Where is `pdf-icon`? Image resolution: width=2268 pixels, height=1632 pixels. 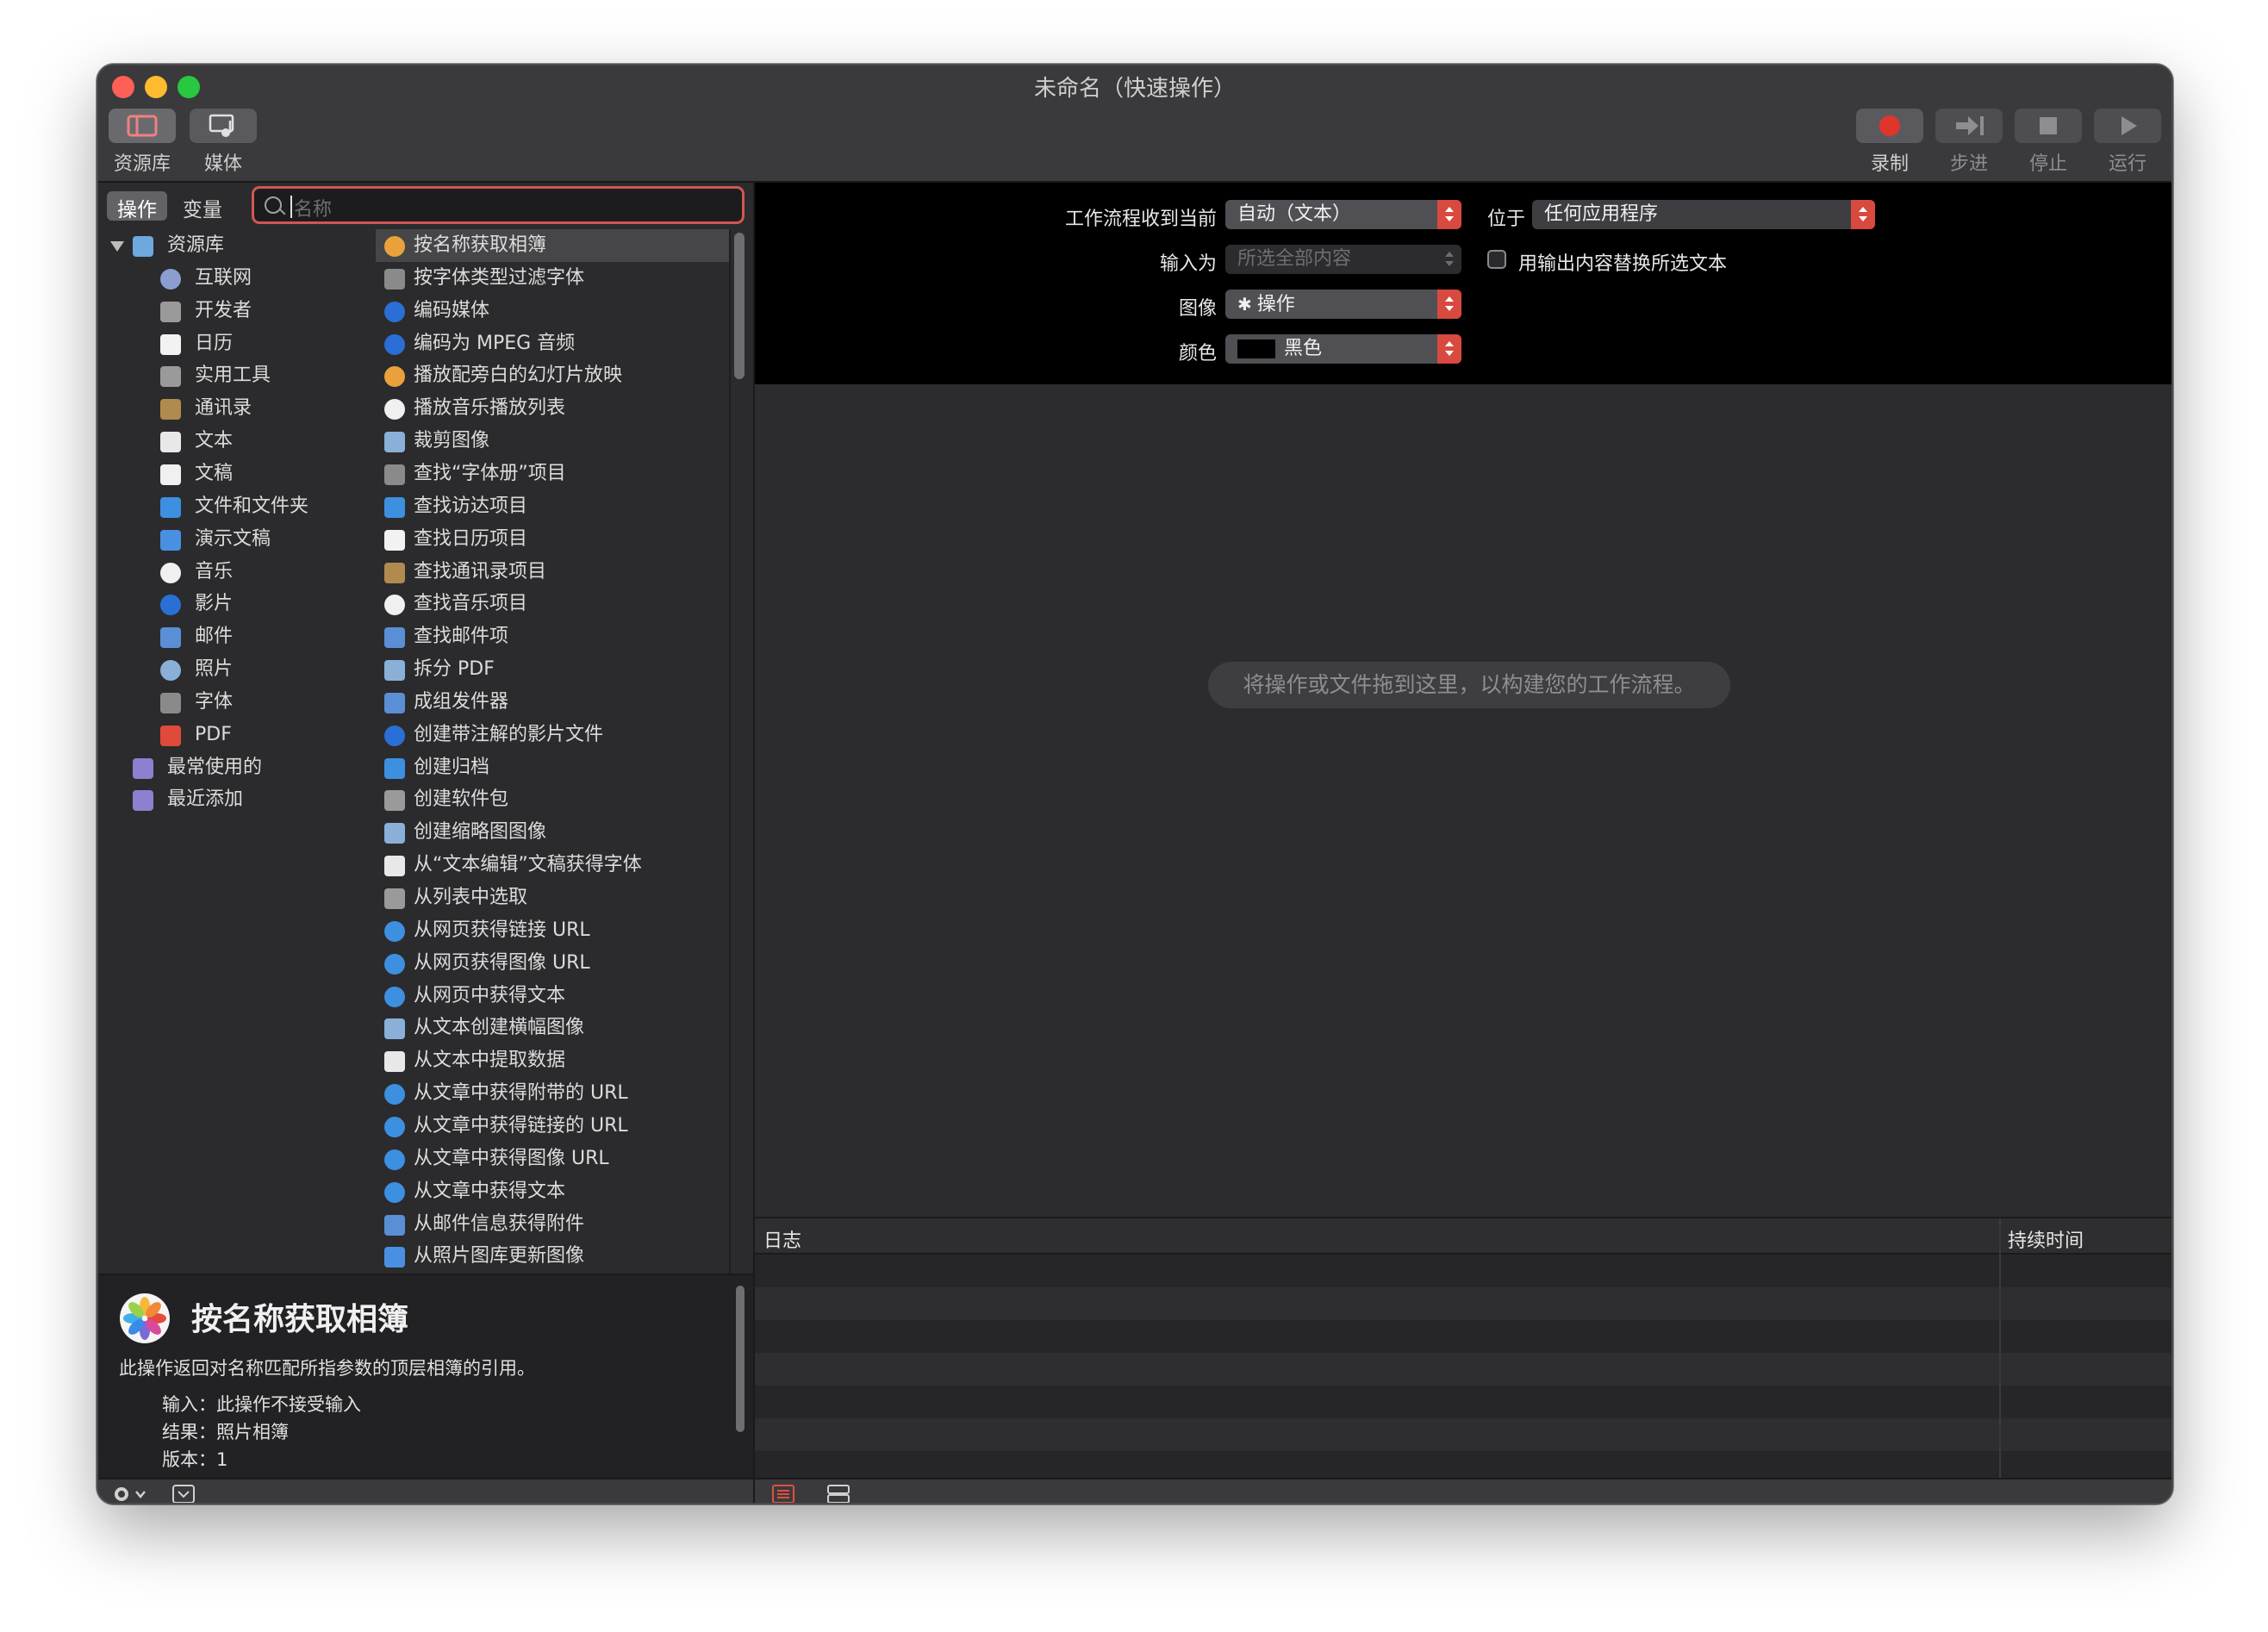 pdf-icon is located at coordinates (170, 735).